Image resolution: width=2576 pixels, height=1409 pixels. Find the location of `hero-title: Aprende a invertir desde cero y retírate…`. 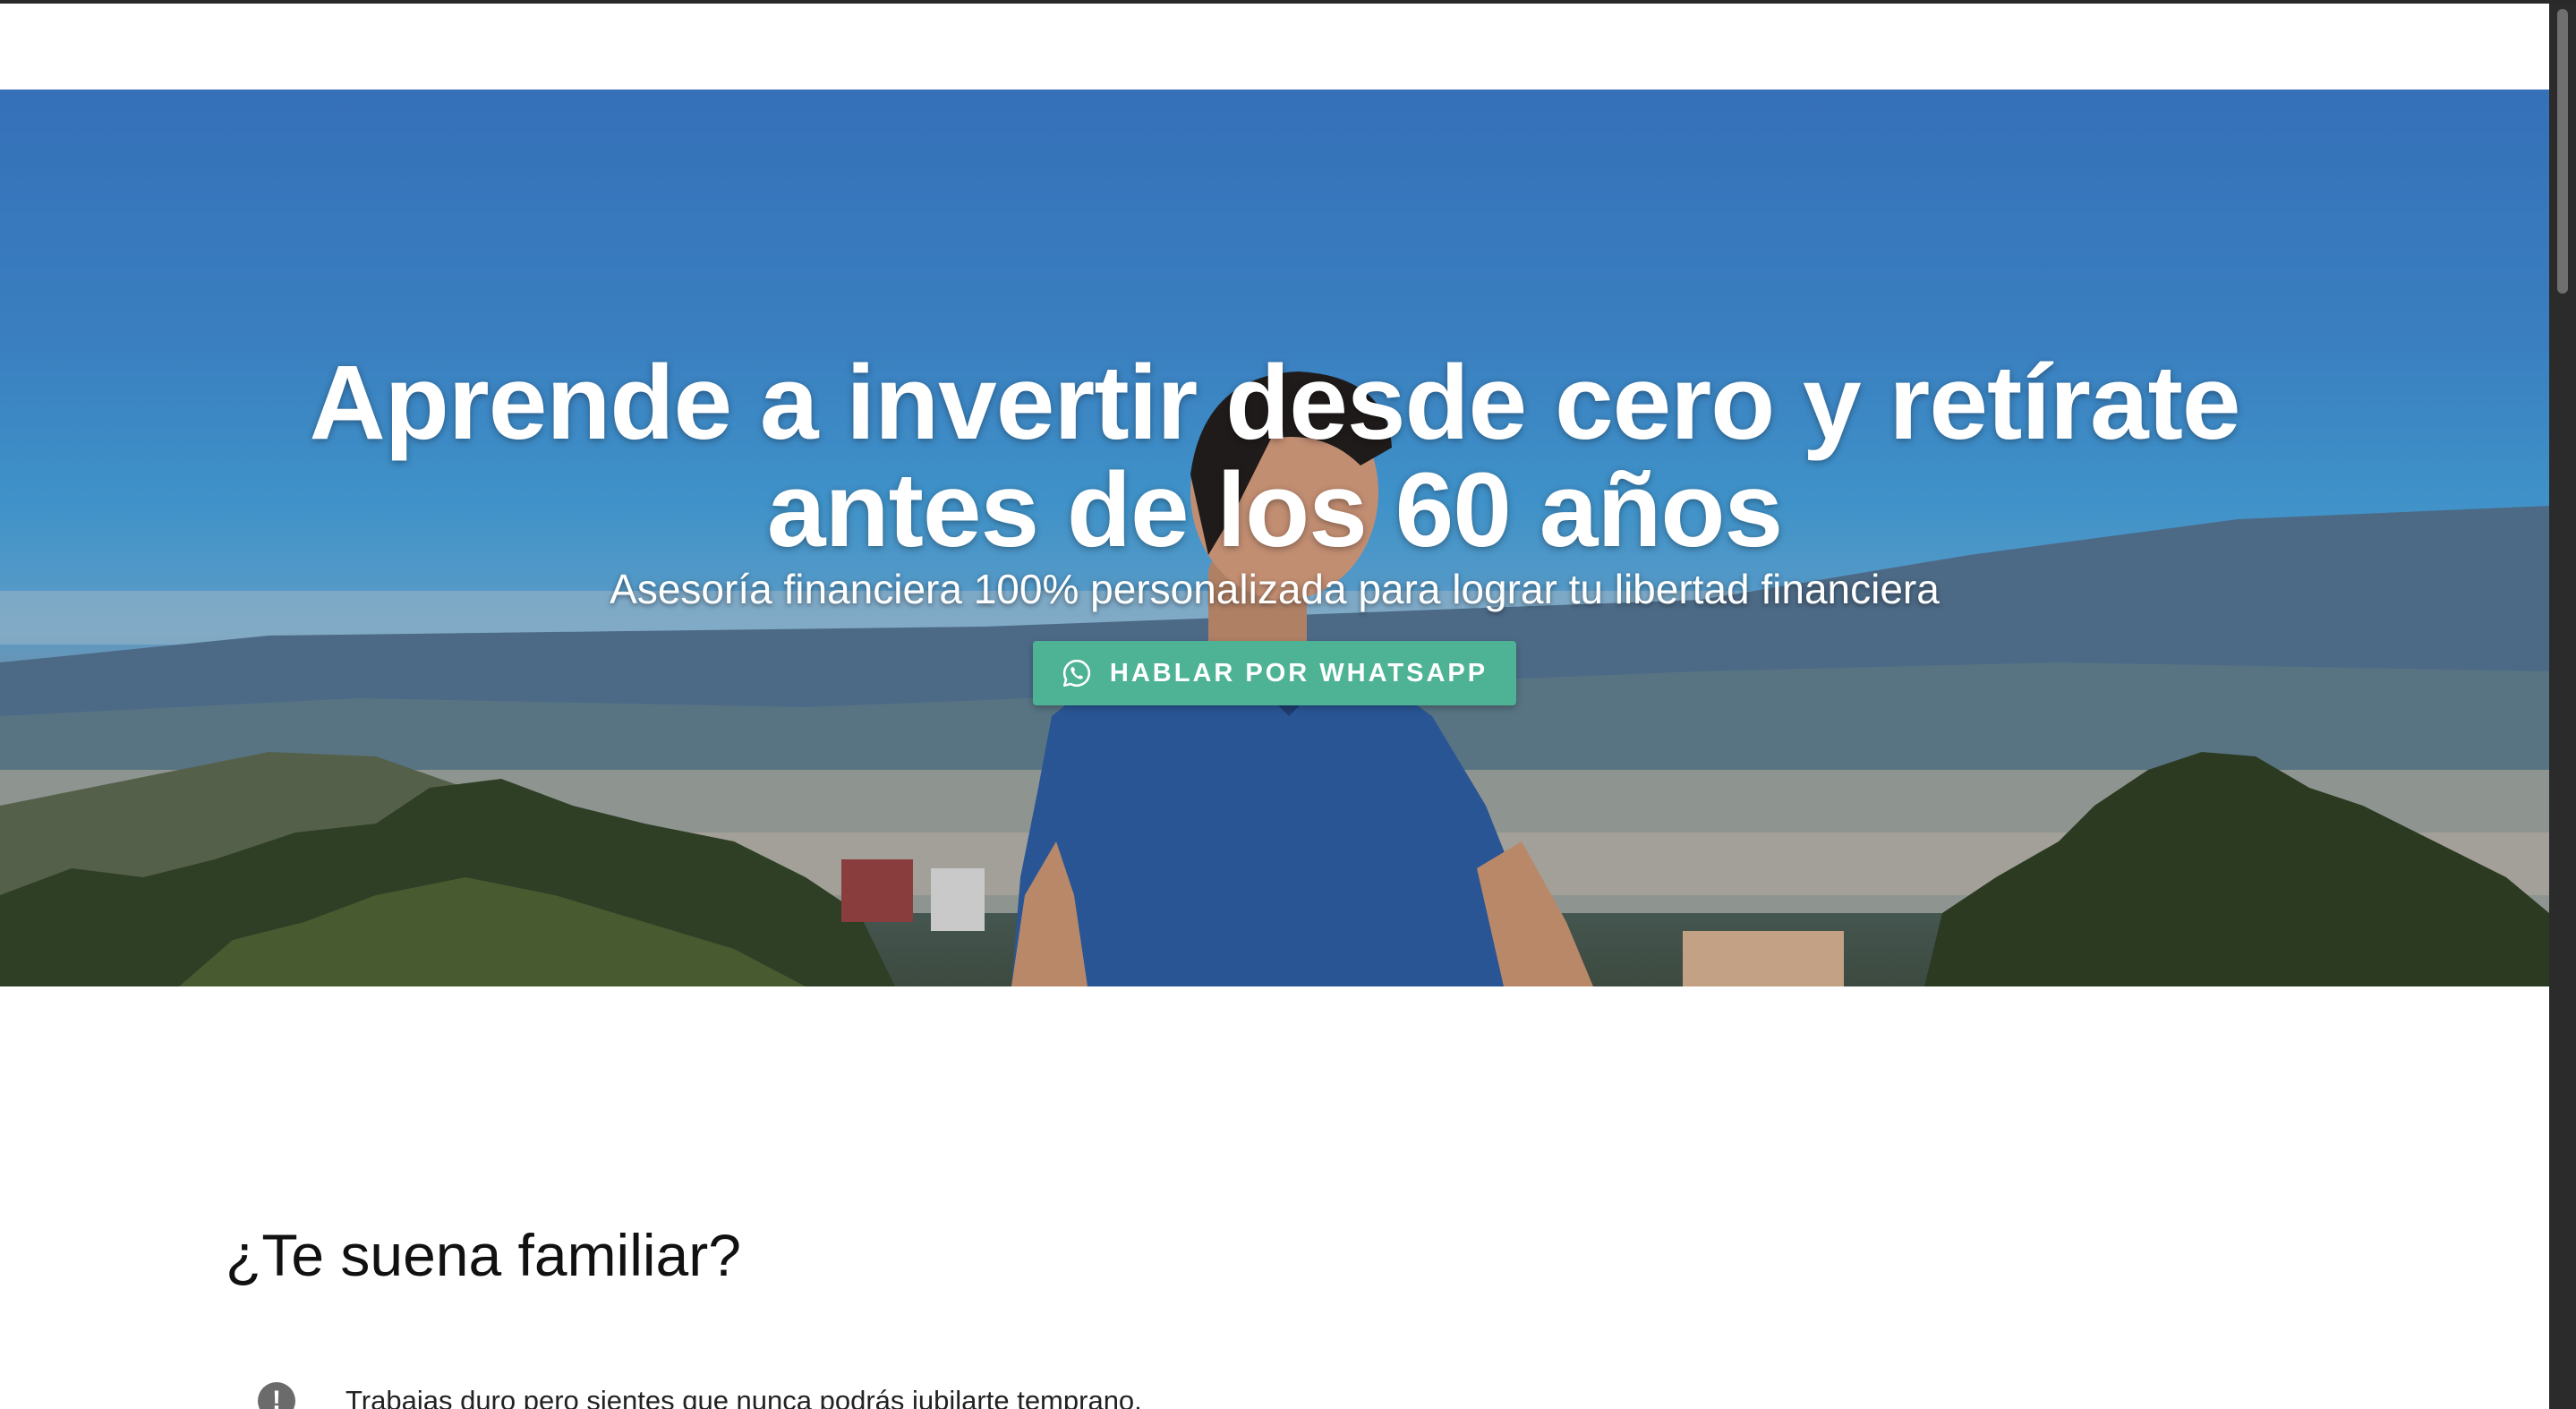

hero-title: Aprende a invertir desde cero y retírate… is located at coordinates (1274, 457).